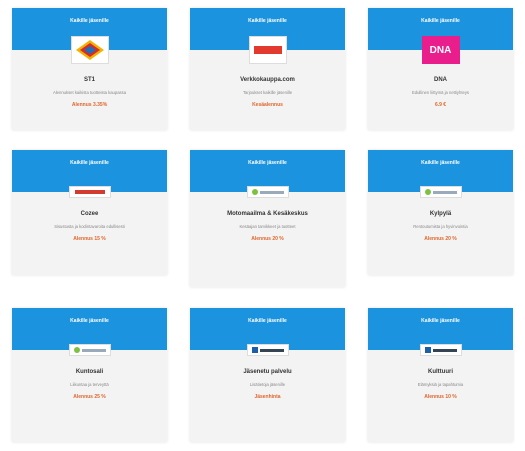  Describe the element at coordinates (440, 80) in the screenshot. I see `card-name: DNA` at that location.